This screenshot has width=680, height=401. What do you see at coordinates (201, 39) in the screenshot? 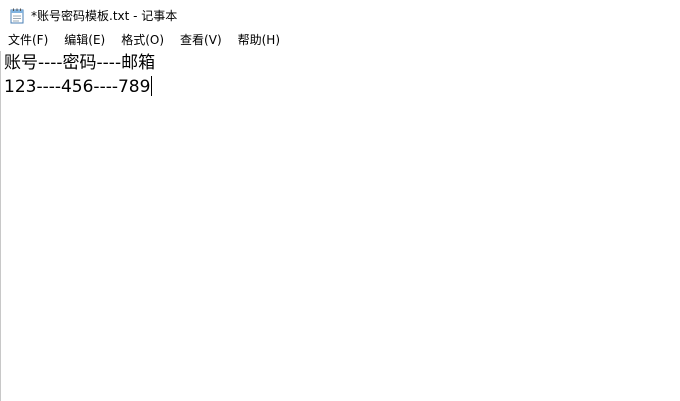
I see `menu-view: 查看(V)` at bounding box center [201, 39].